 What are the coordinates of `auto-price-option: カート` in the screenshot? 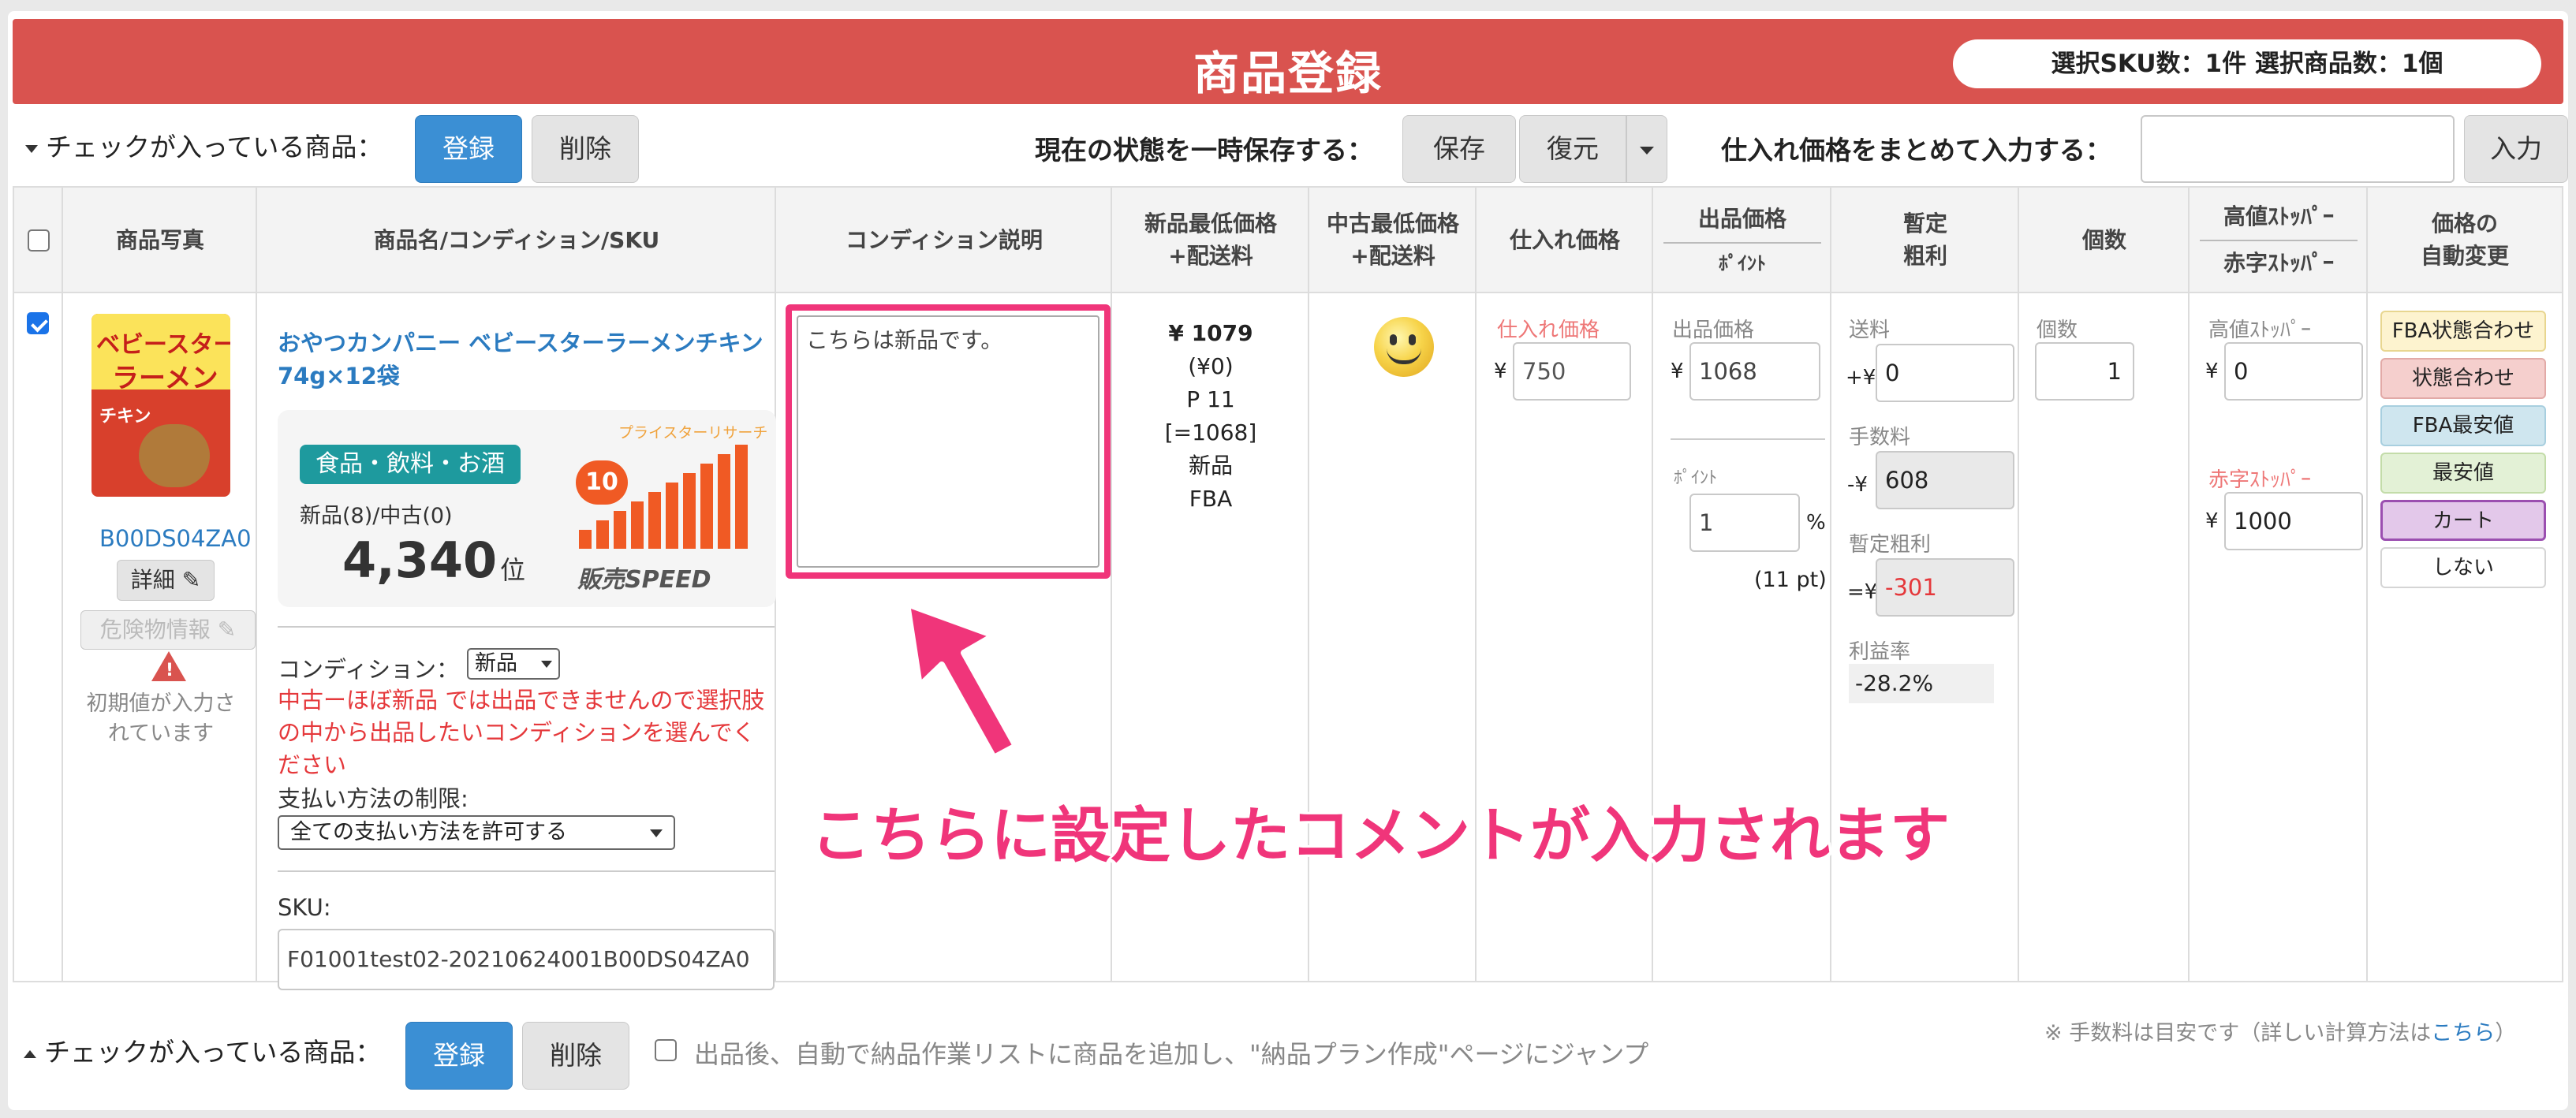 It's located at (2463, 520).